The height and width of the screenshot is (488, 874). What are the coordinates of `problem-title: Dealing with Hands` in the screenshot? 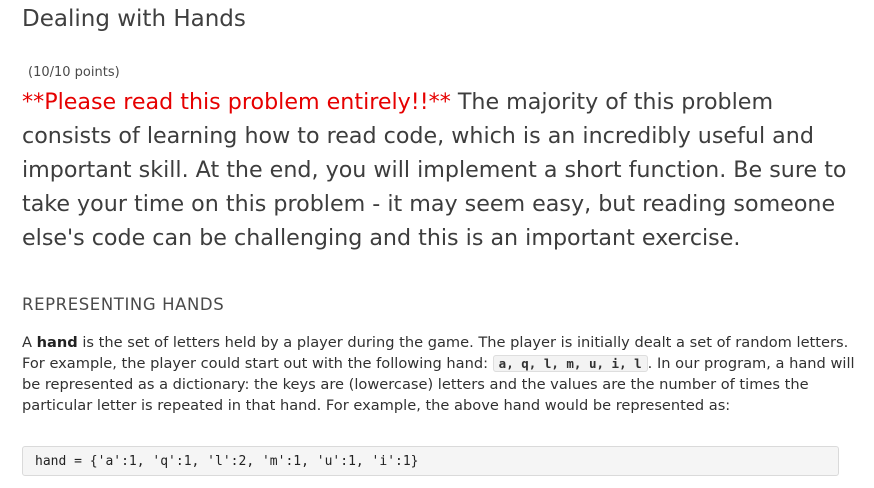 It's located at (134, 19).